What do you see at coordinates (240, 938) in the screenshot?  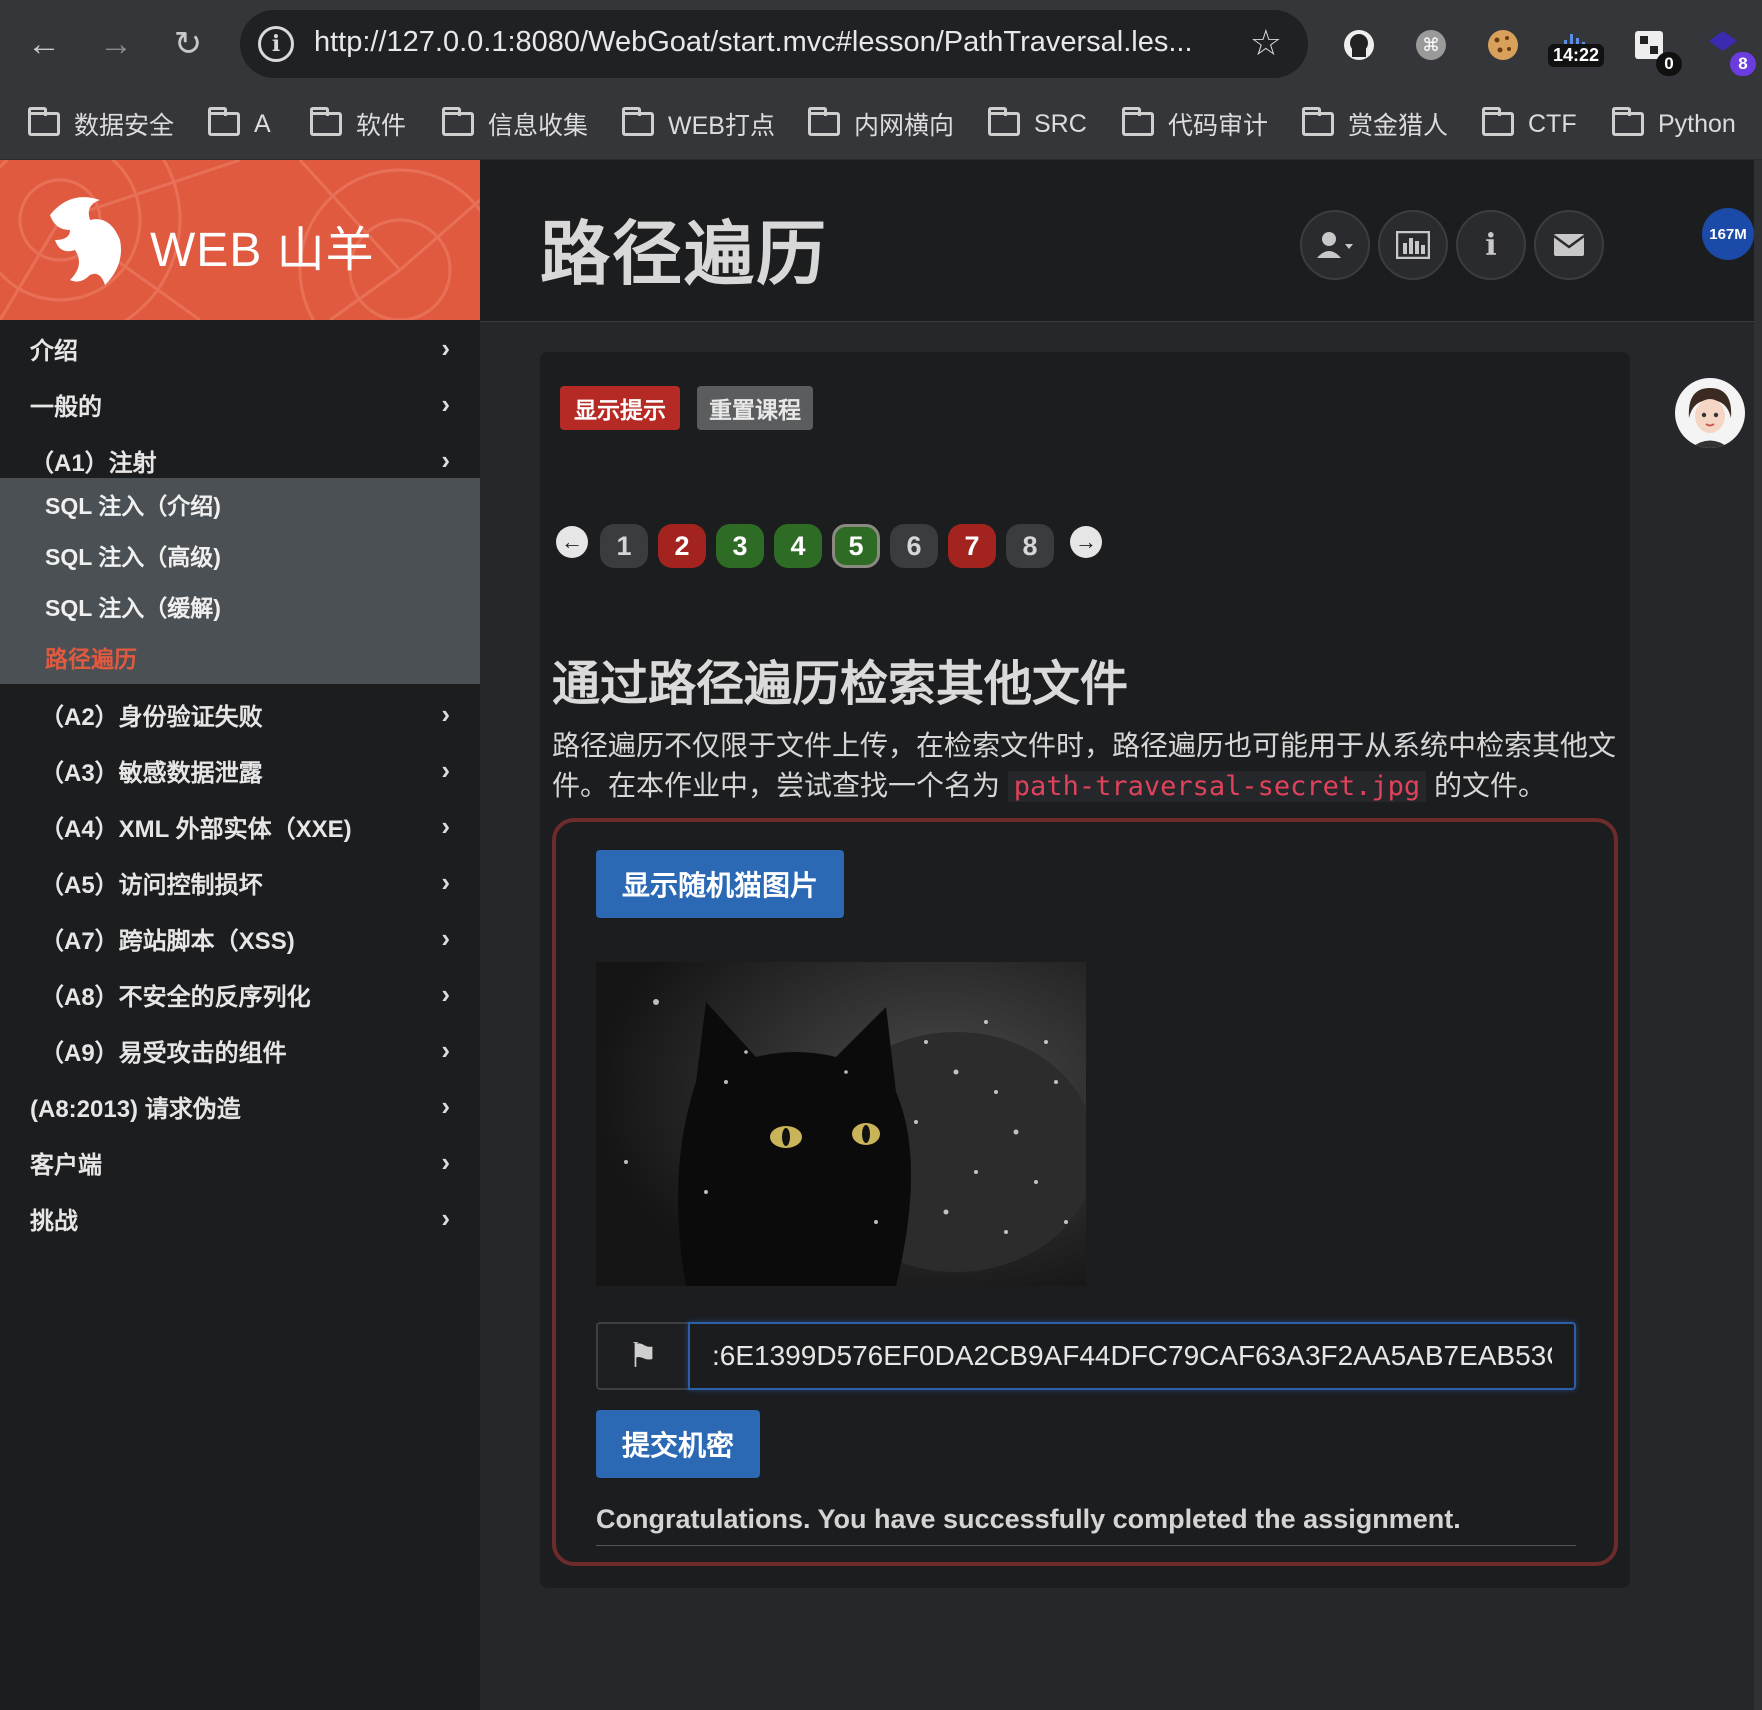 I see `sidebar-item-a7: （A7）跨站脚本（XSS) ›` at bounding box center [240, 938].